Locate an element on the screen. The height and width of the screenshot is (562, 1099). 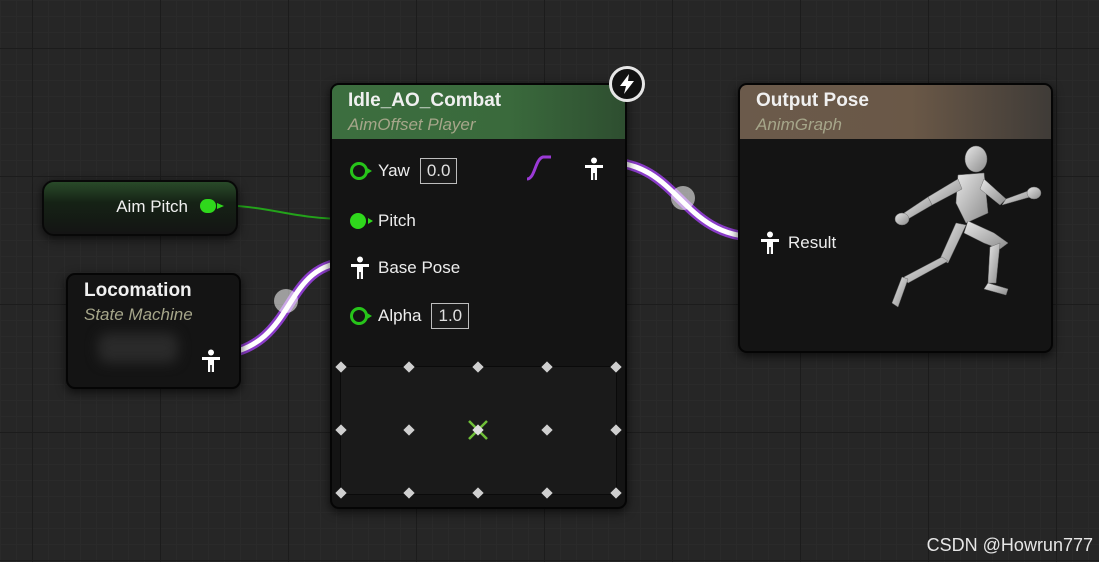
mannequin-icon is located at coordinates (966, 226).